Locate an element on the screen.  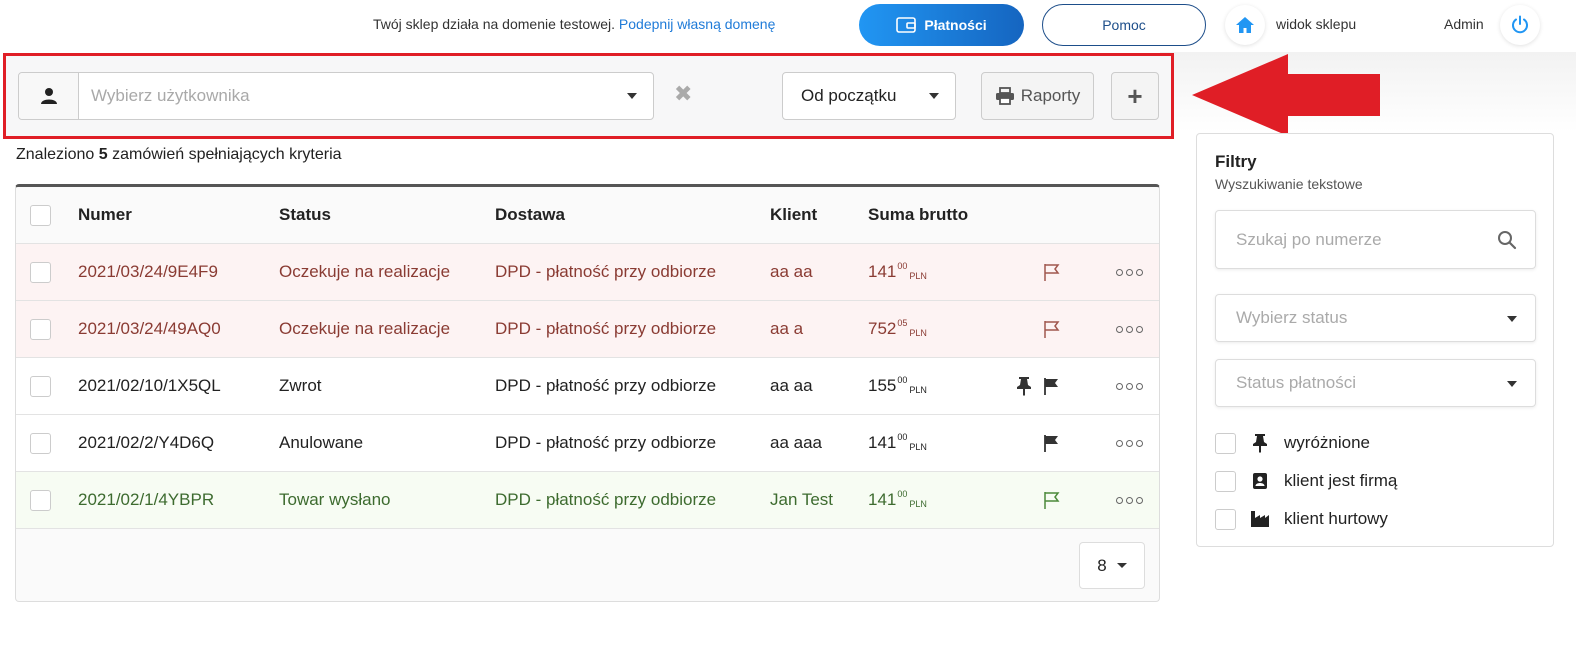
header-number: Numer is located at coordinates (105, 215).